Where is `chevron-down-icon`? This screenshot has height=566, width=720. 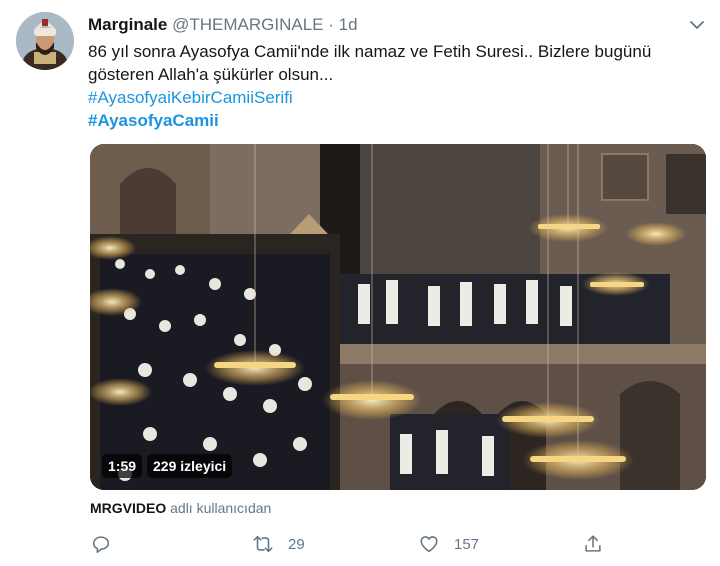
chevron-down-icon is located at coordinates (697, 25).